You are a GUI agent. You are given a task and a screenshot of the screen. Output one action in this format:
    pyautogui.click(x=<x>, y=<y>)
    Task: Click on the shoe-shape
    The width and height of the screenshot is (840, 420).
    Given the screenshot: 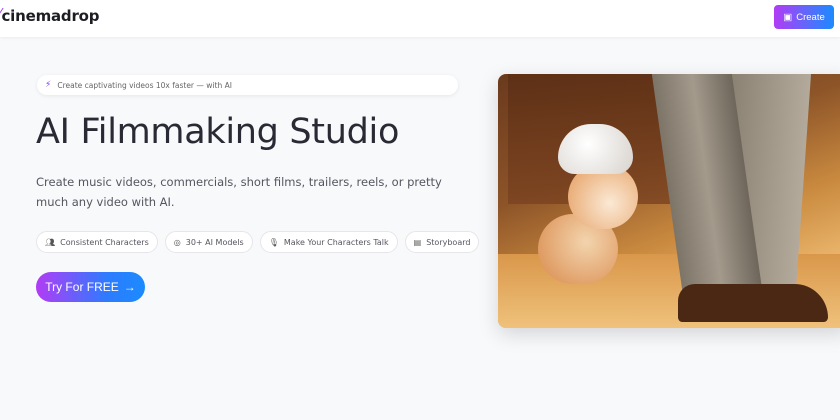 What is the action you would take?
    pyautogui.click(x=753, y=303)
    